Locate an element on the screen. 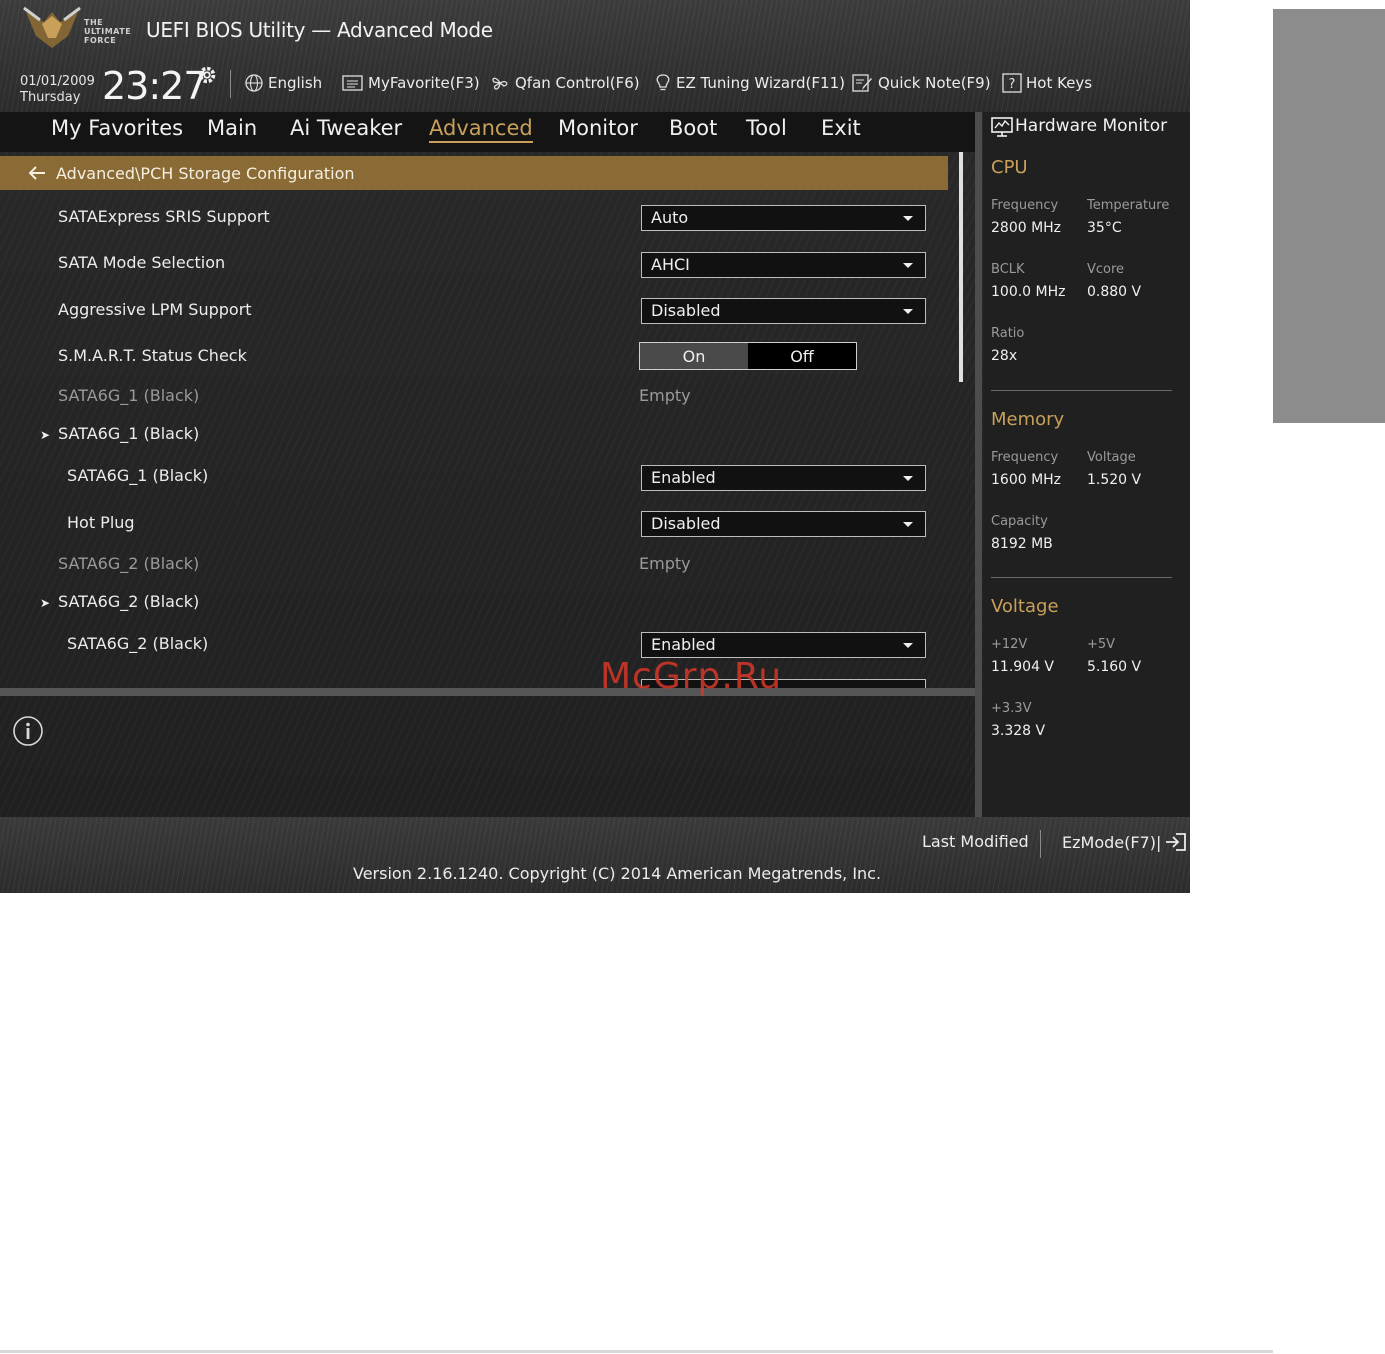  hot-plug-select: Disabled is located at coordinates (783, 524).